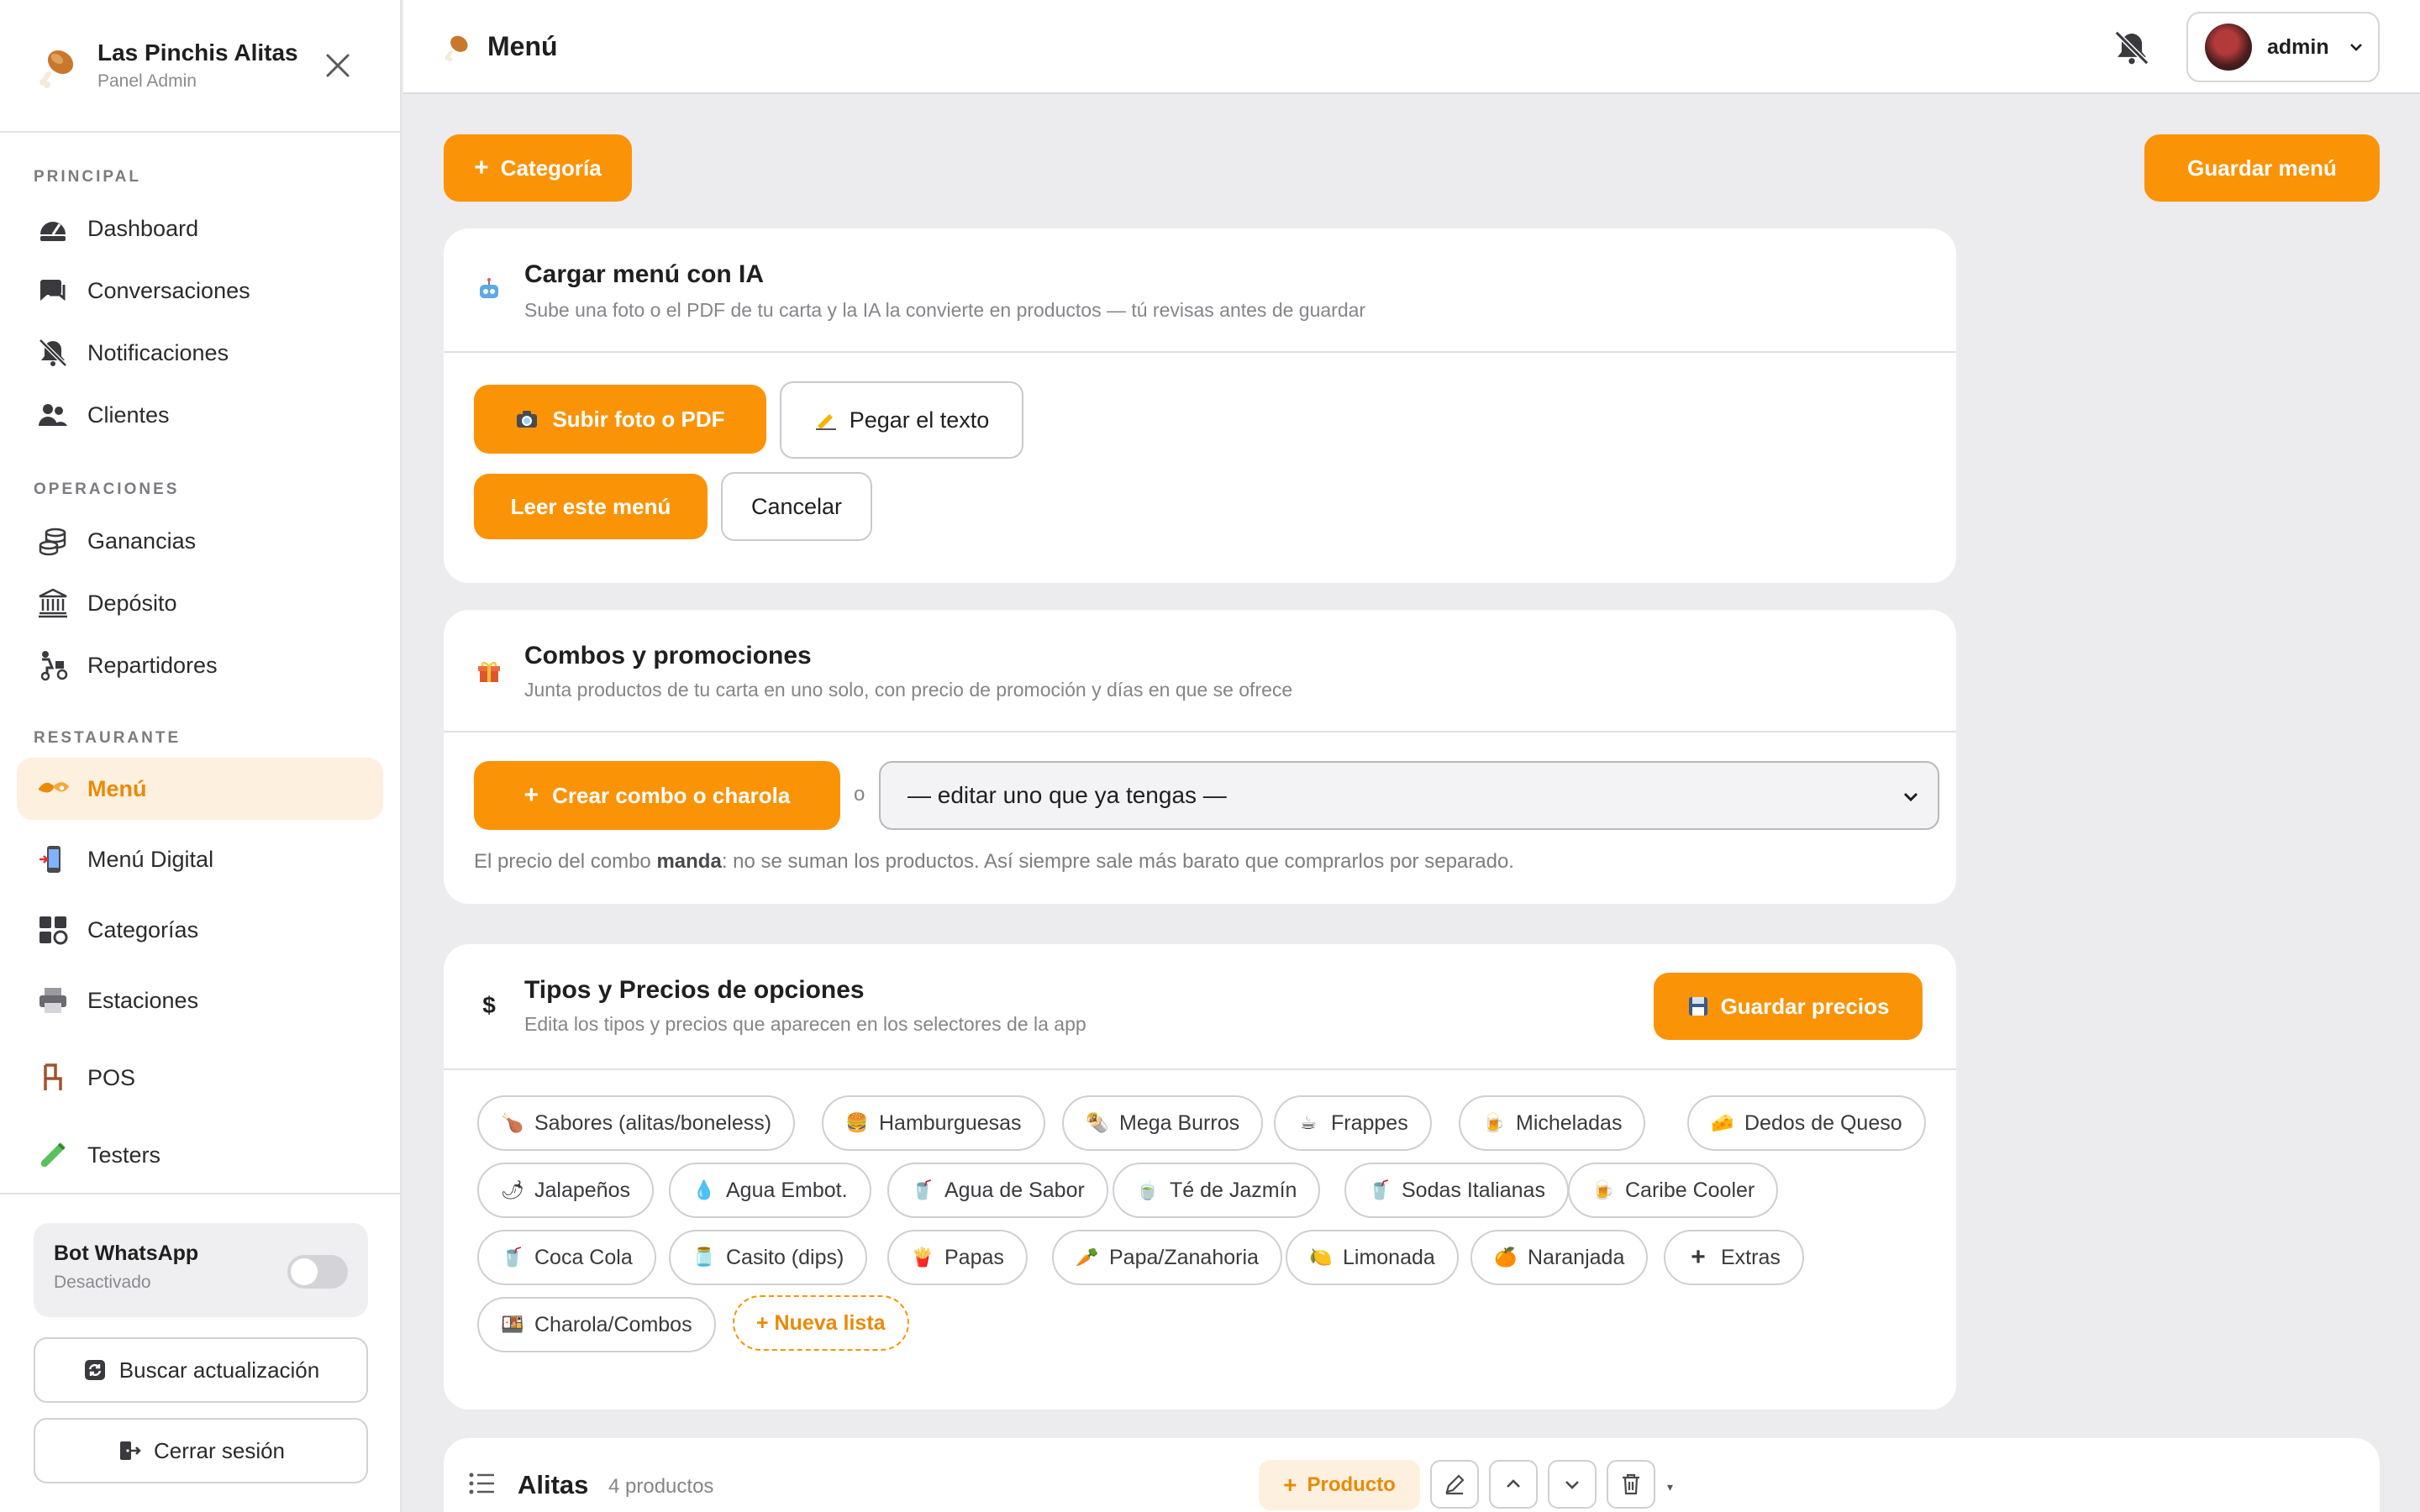 Image resolution: width=2420 pixels, height=1512 pixels. What do you see at coordinates (566, 1190) in the screenshot?
I see `chip-jalapenos: 🌶 Jalapeños` at bounding box center [566, 1190].